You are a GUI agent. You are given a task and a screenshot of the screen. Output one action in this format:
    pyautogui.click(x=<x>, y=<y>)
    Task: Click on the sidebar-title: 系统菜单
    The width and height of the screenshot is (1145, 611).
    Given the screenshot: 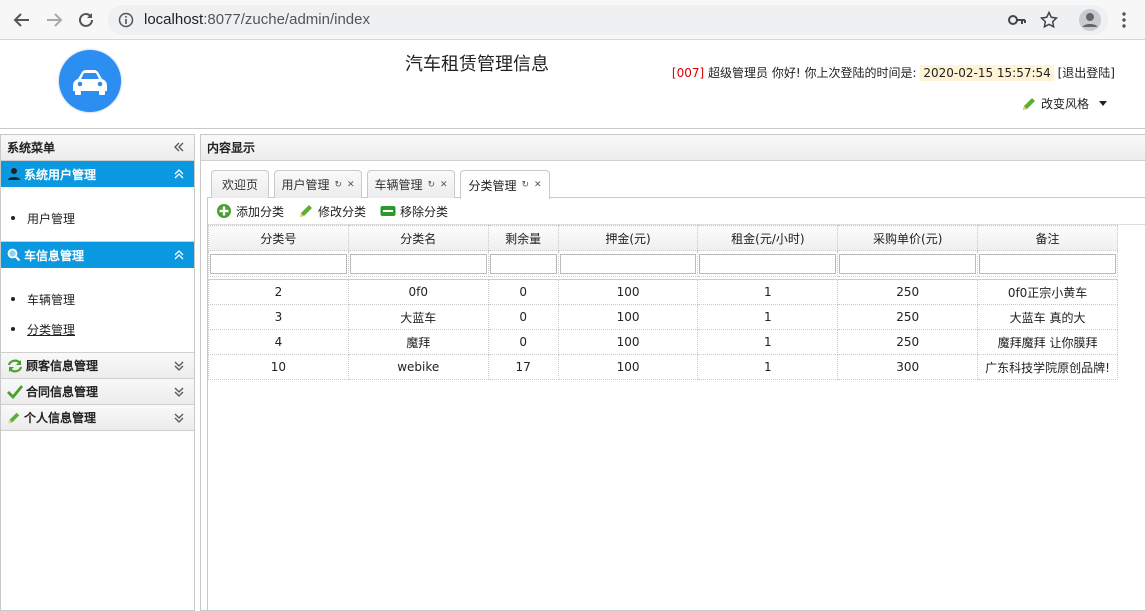 What is the action you would take?
    pyautogui.click(x=31, y=148)
    